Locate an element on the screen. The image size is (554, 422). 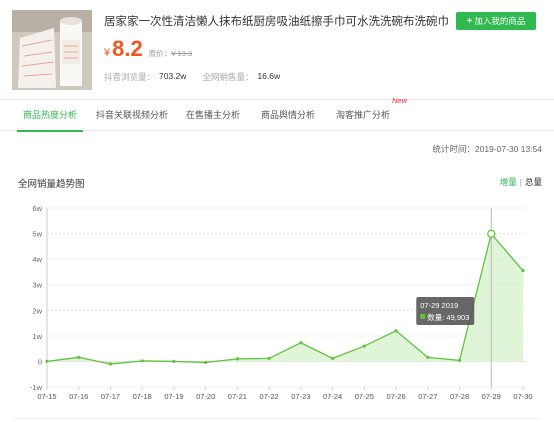
y-tick-label: 0 is located at coordinates (40, 361).